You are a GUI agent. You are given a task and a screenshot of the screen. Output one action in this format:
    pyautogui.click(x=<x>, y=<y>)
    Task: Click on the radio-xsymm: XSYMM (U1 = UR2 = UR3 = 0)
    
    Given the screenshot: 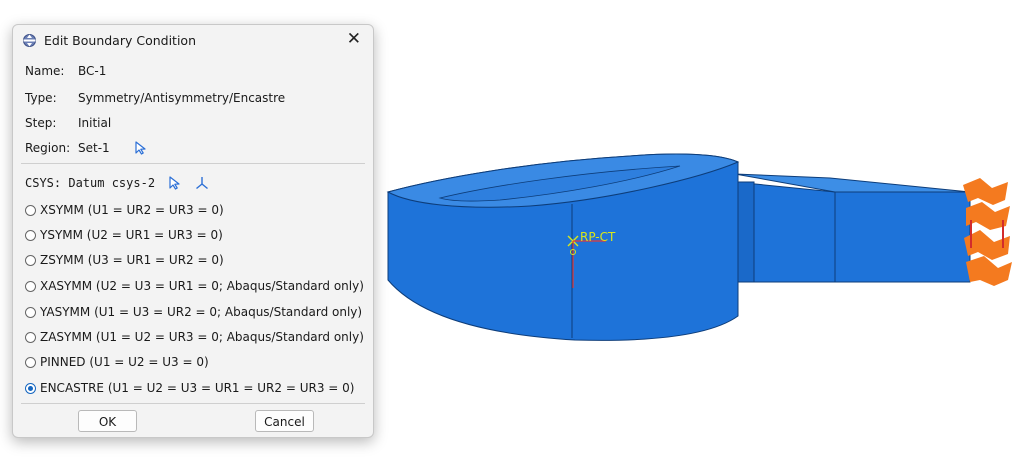 What is the action you would take?
    pyautogui.click(x=124, y=210)
    